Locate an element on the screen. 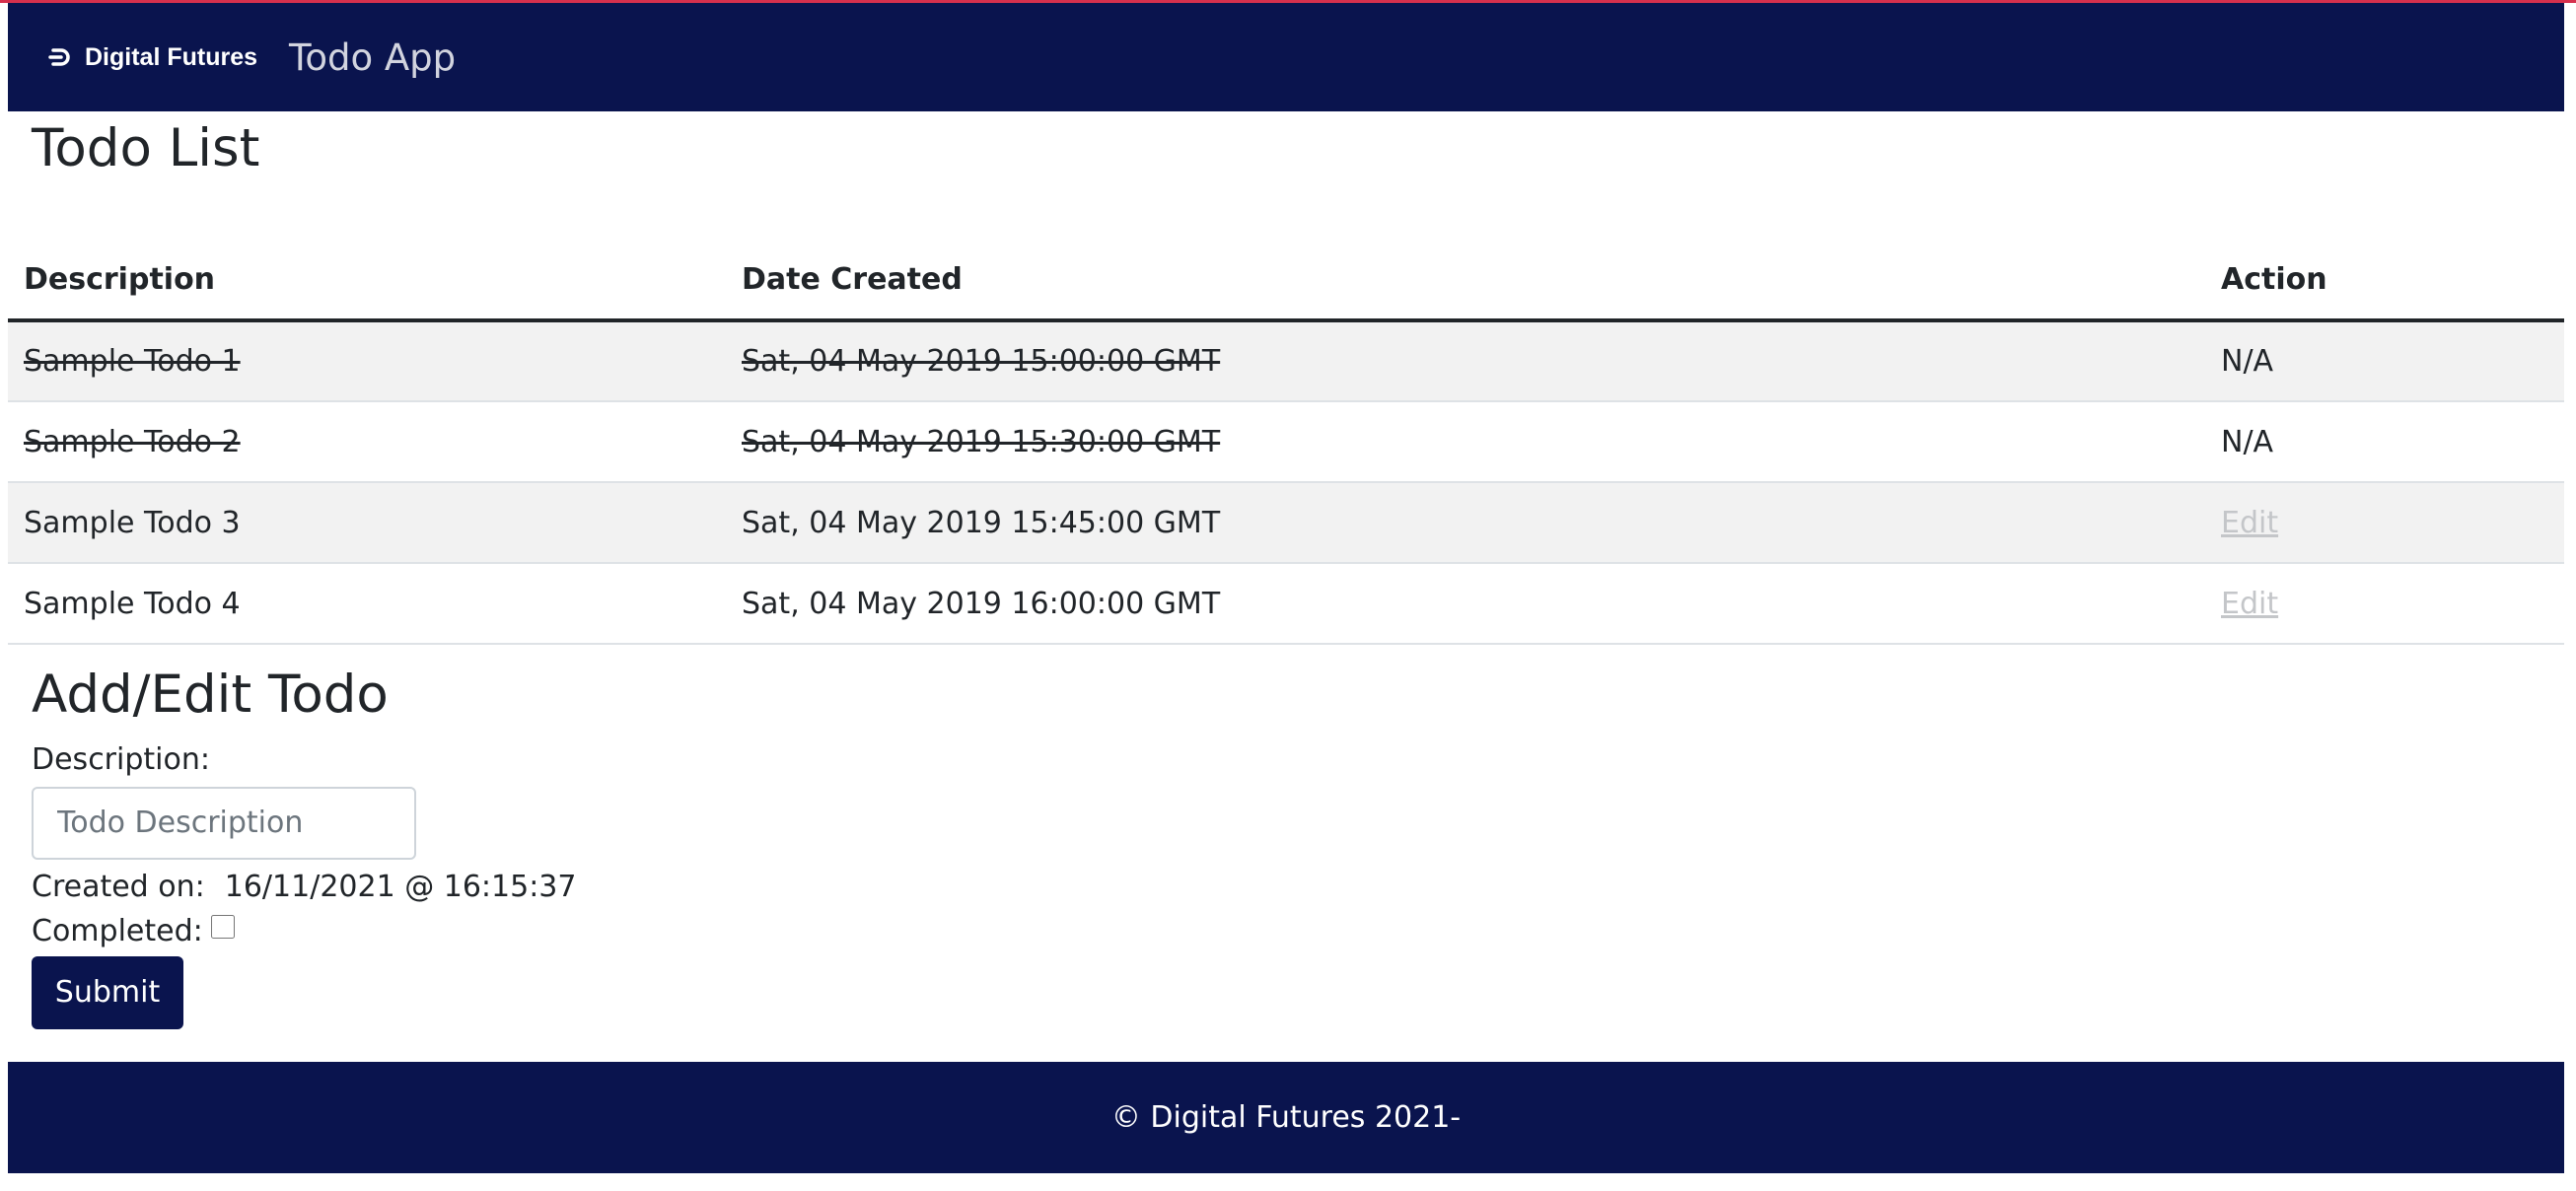 The width and height of the screenshot is (2576, 1191). brand-name: Digital Futures is located at coordinates (171, 56).